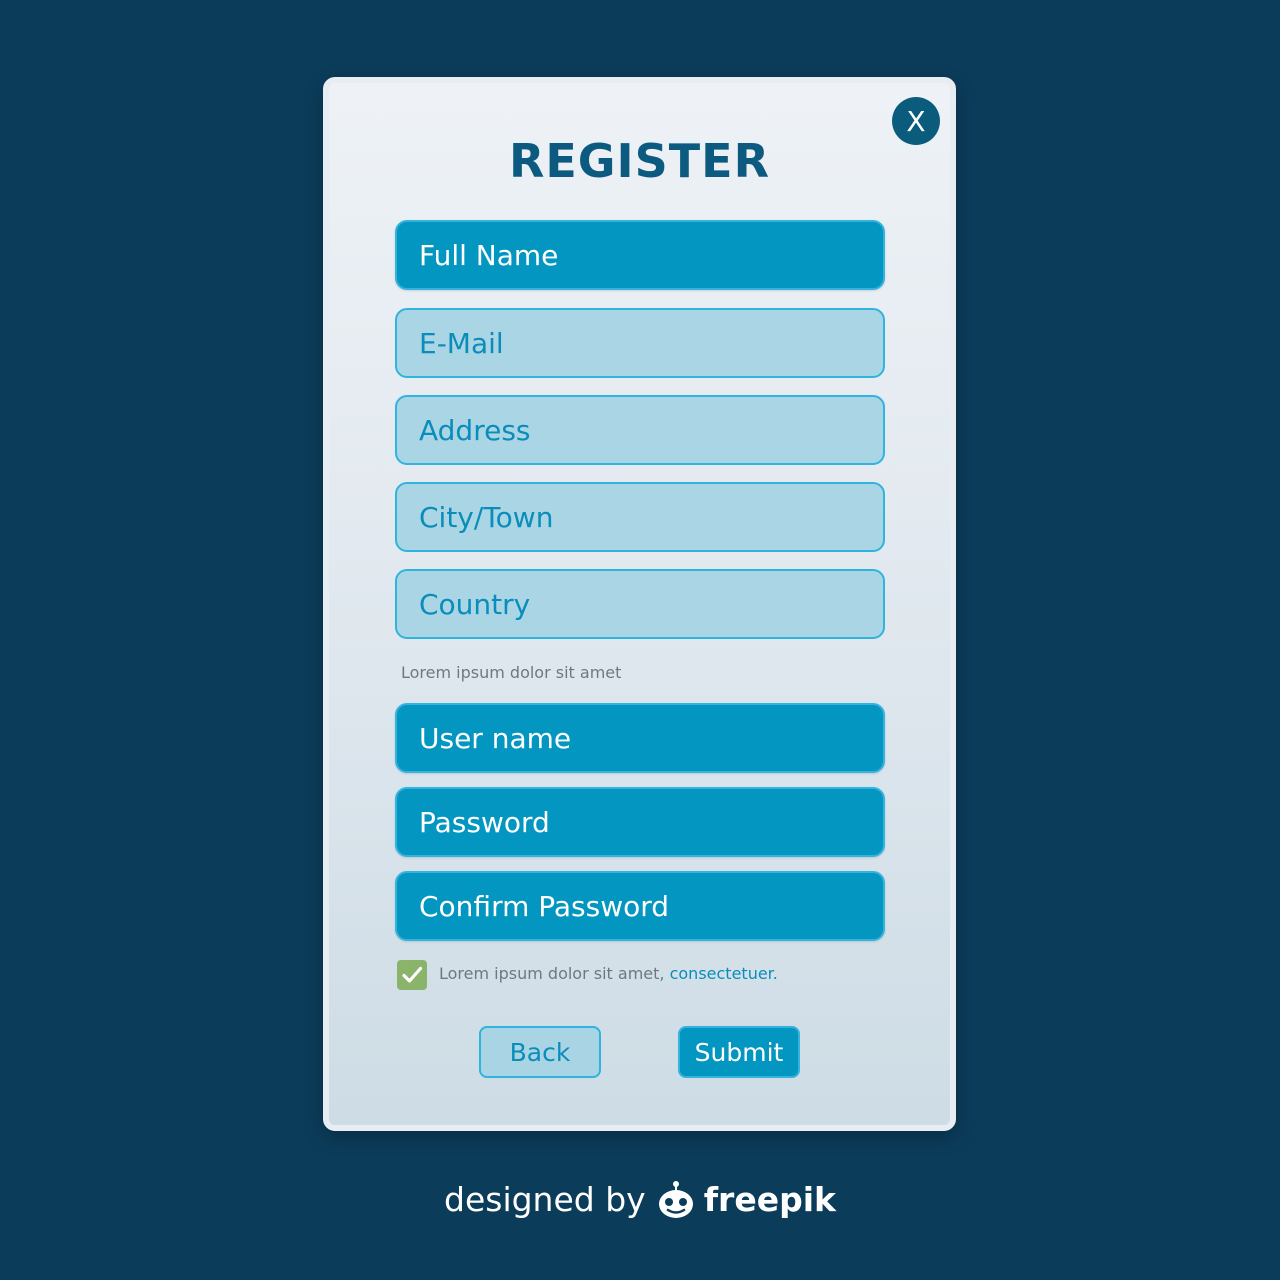  What do you see at coordinates (640, 822) in the screenshot?
I see `password-field: Password` at bounding box center [640, 822].